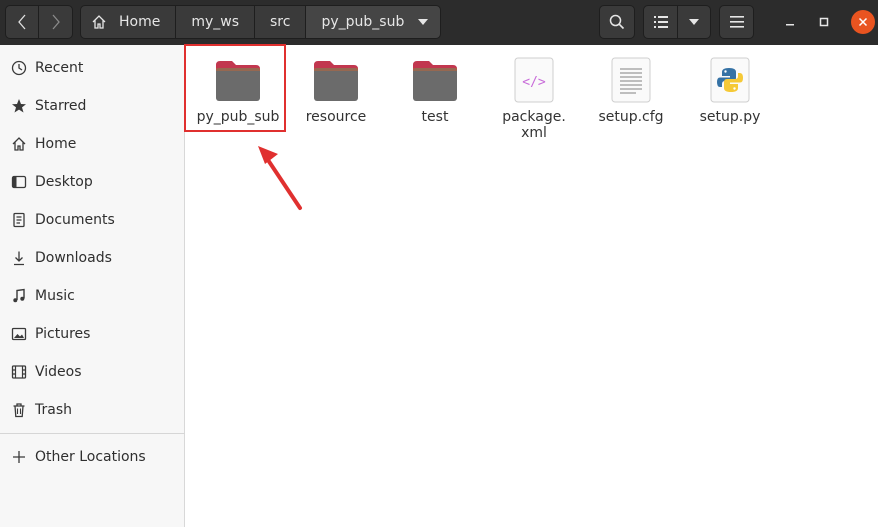 The width and height of the screenshot is (878, 527). I want to click on sidebar-item-label: Starred, so click(61, 106).